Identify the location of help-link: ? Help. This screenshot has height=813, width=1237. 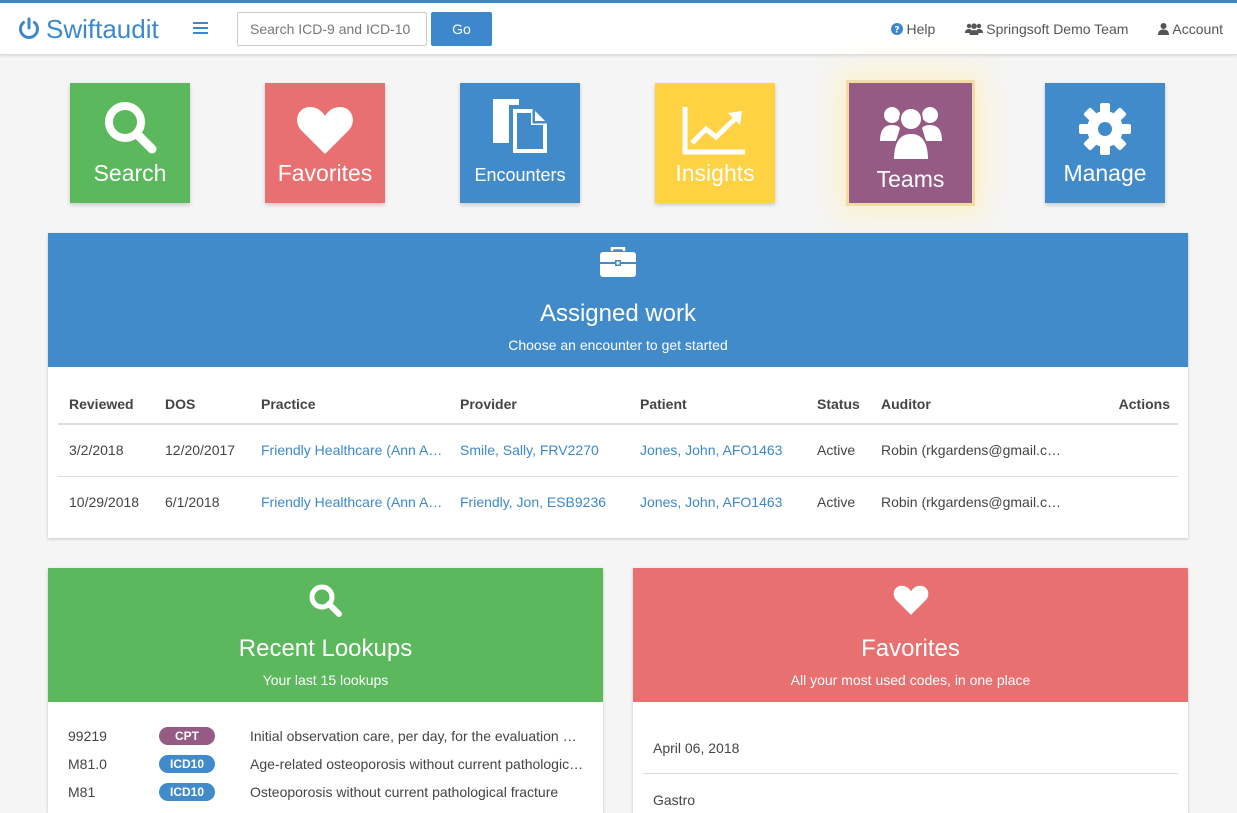
(913, 29).